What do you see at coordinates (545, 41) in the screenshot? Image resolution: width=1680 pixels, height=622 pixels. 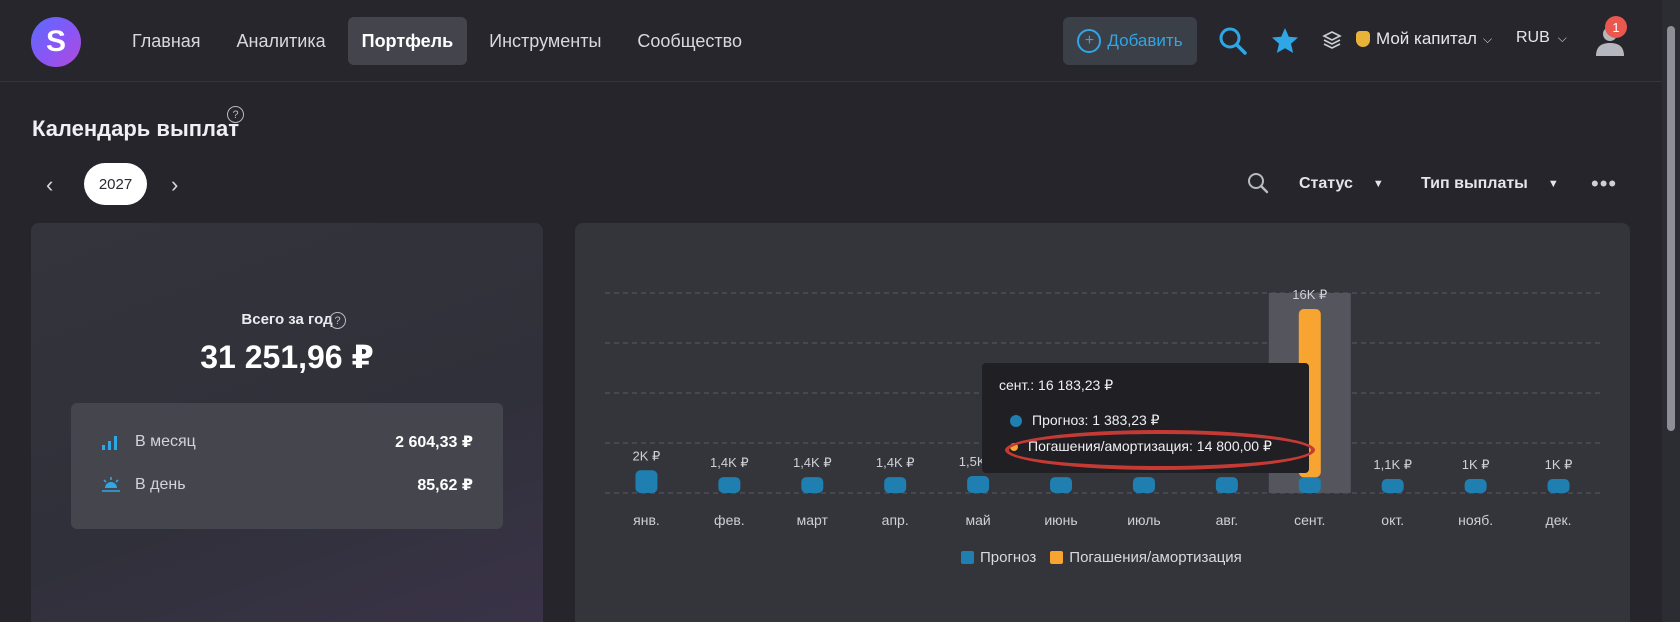 I see `nav-item-tools: Инструменты` at bounding box center [545, 41].